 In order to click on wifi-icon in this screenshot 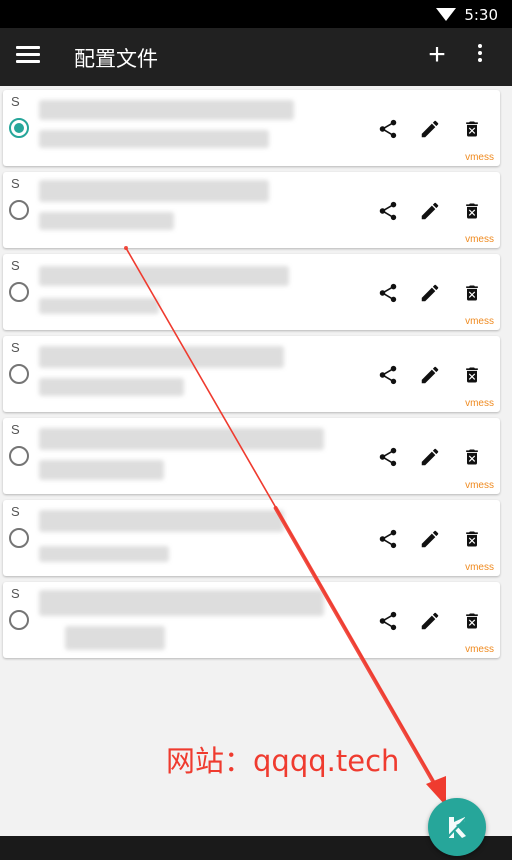, I will do `click(446, 14)`.